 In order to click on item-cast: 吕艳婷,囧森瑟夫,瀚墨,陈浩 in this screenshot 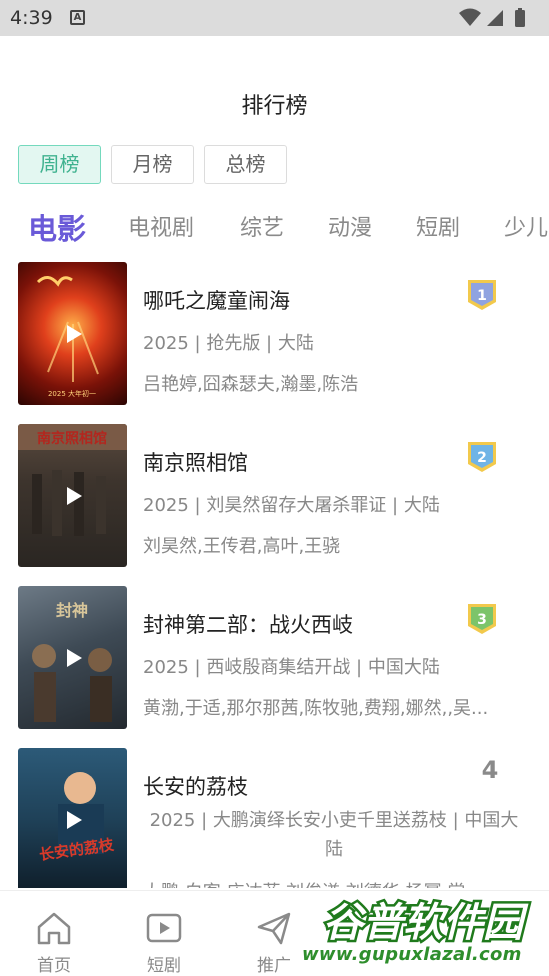, I will do `click(251, 384)`.